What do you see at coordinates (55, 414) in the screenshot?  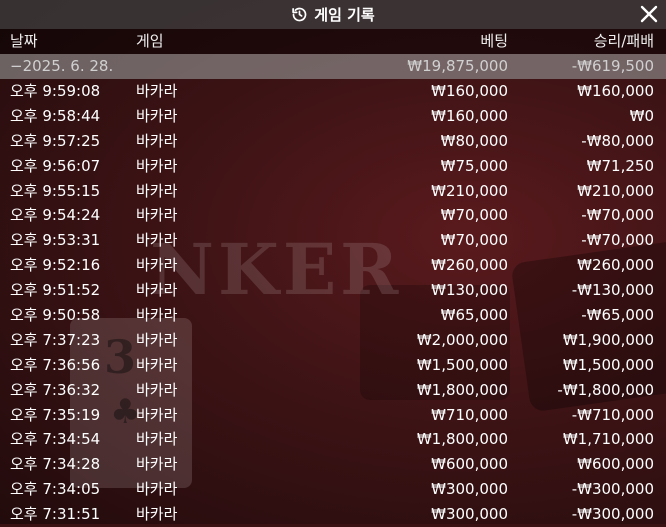 I see `row-time: 오후 7:35:19` at bounding box center [55, 414].